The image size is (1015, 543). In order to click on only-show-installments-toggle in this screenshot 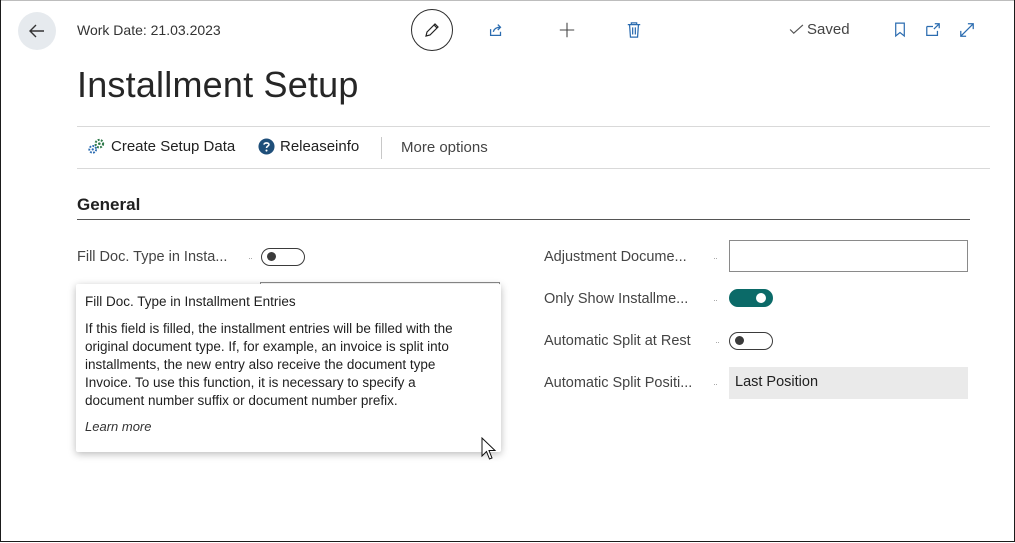, I will do `click(751, 298)`.